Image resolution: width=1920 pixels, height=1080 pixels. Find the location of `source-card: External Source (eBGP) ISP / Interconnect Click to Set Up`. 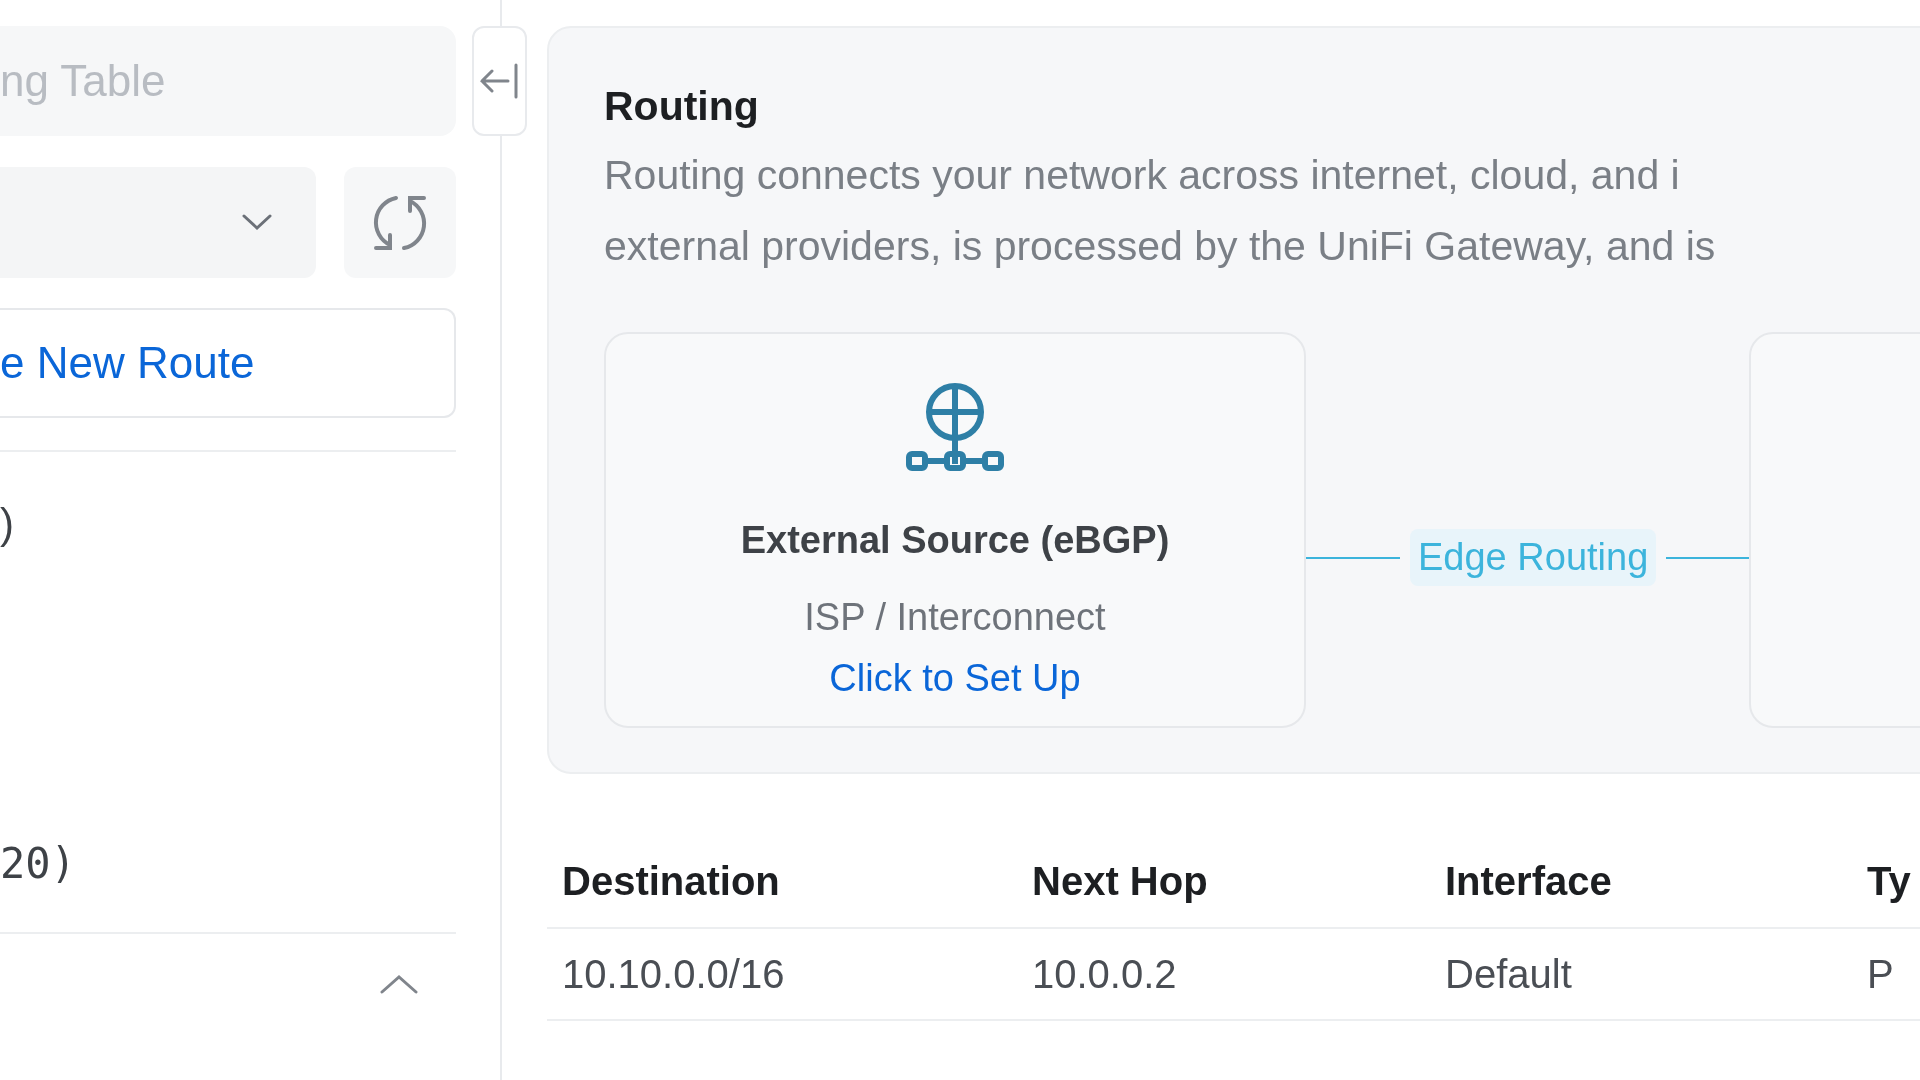

source-card: External Source (eBGP) ISP / Interconnect Click to Set Up is located at coordinates (955, 530).